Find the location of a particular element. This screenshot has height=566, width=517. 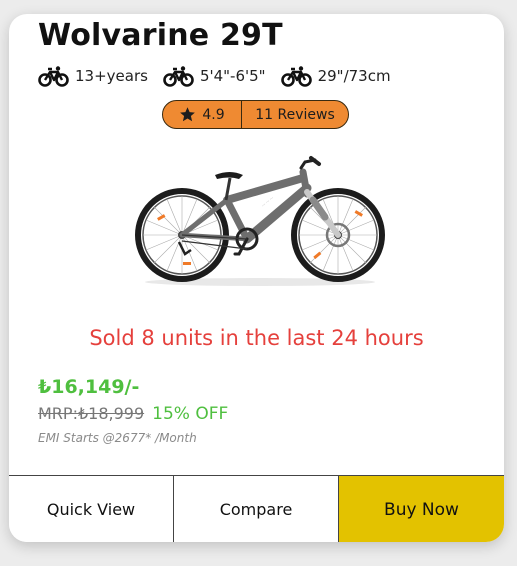

sold-count-text: Sold 8 units in the last 24 hours is located at coordinates (256, 338).